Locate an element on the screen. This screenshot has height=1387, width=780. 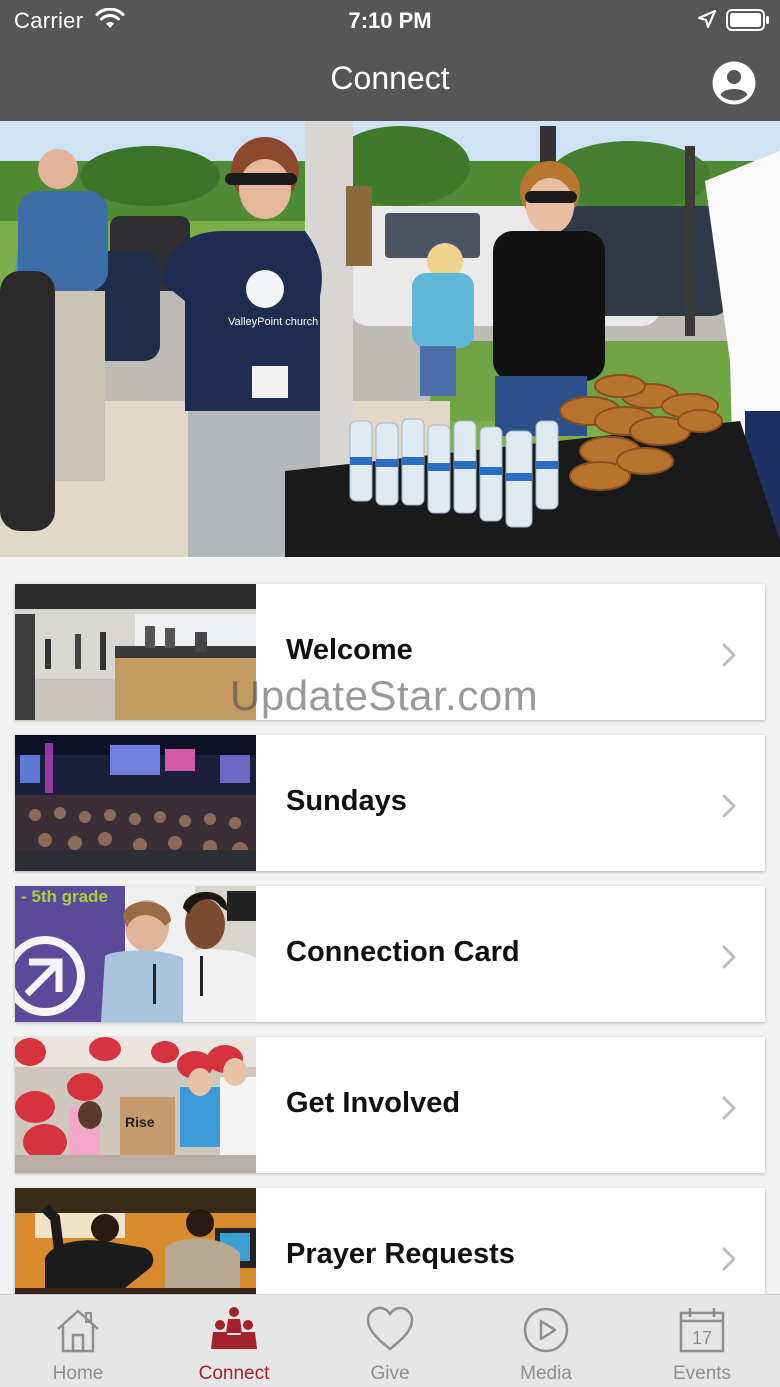
tab-give: Give is located at coordinates (390, 1341).